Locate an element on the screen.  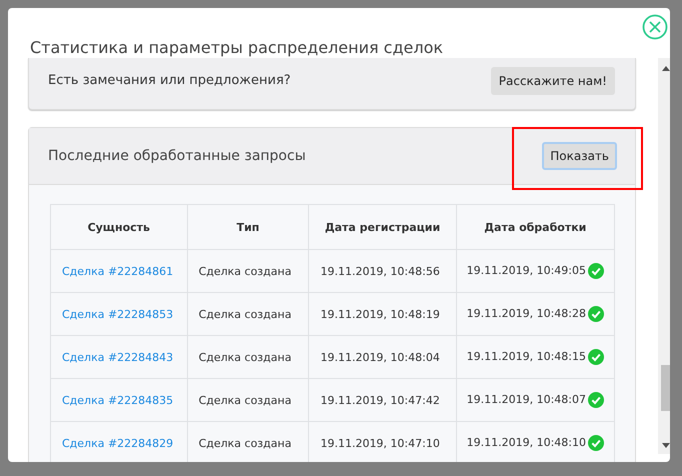
processed-date: 19.11.2019, 10:49:05 is located at coordinates (526, 271).